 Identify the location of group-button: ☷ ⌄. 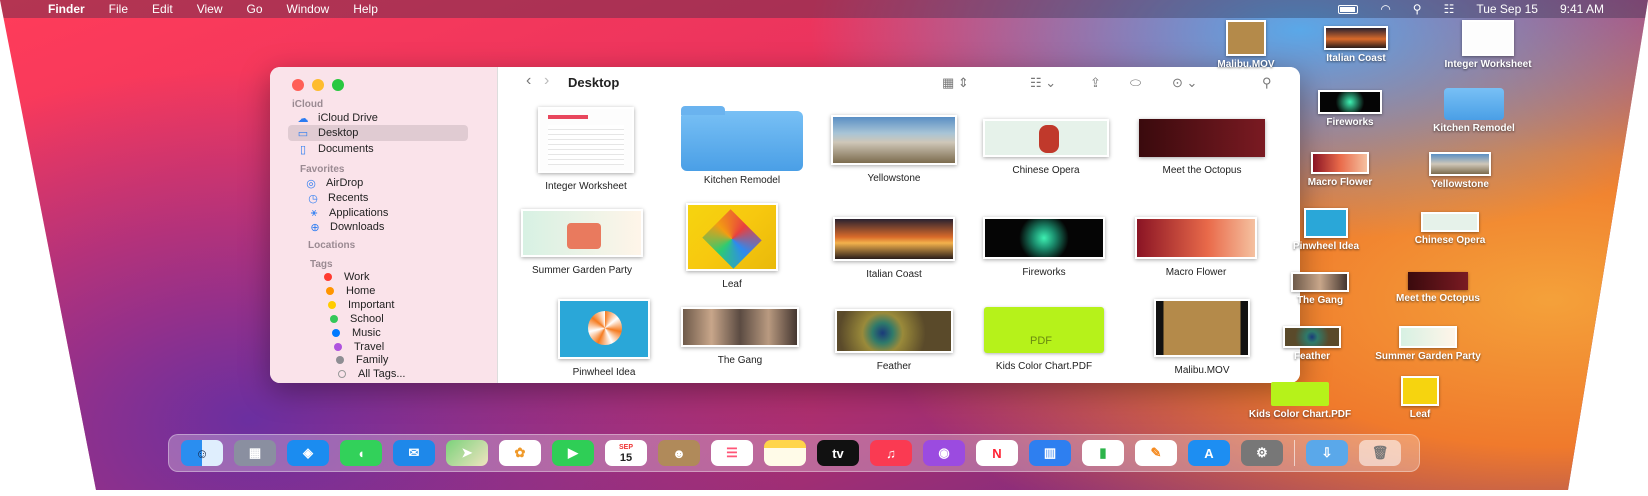
(1043, 83).